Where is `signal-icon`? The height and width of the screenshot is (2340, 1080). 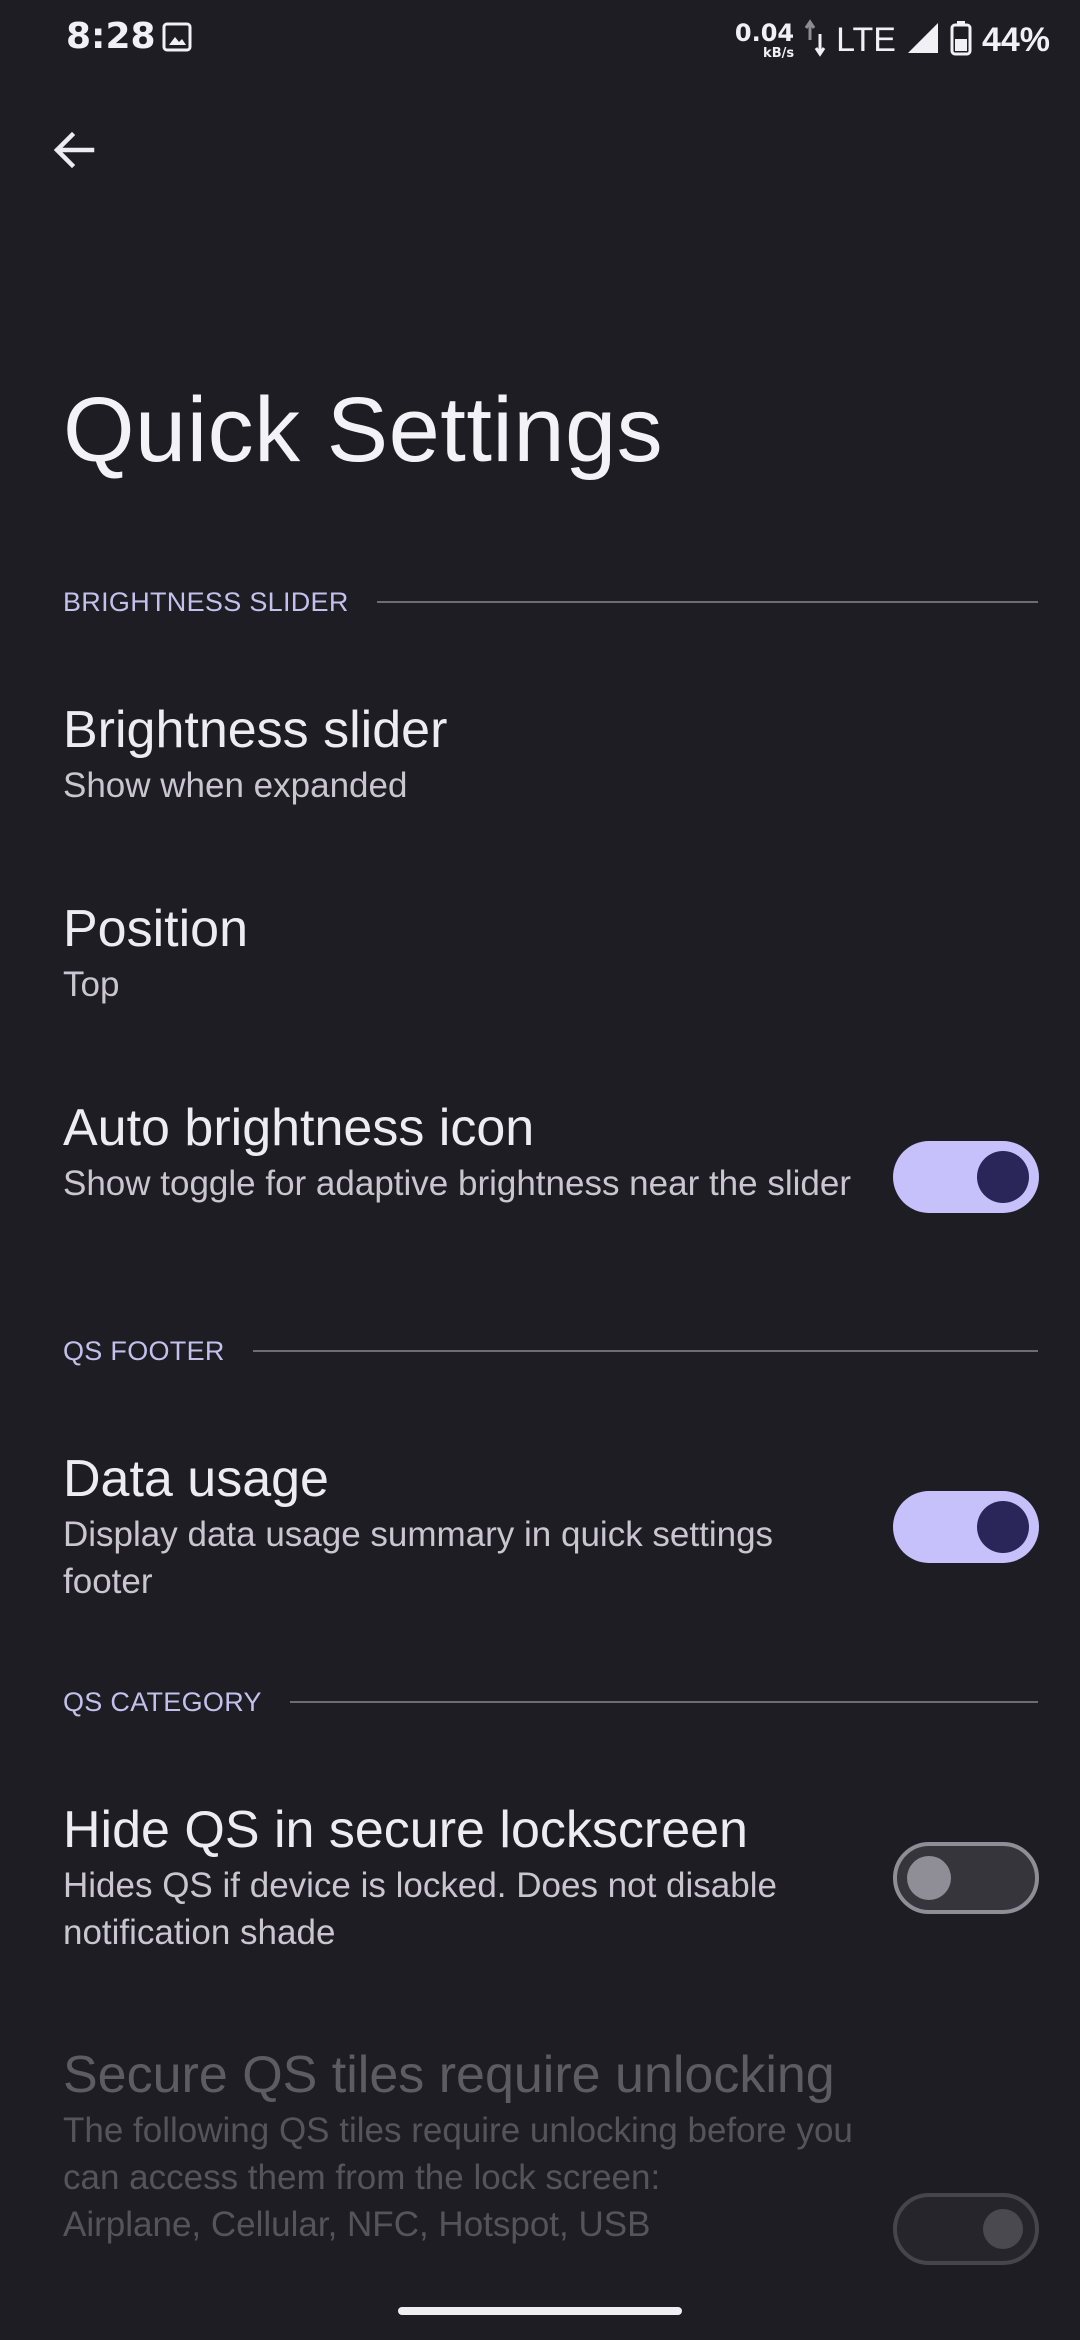 signal-icon is located at coordinates (923, 40).